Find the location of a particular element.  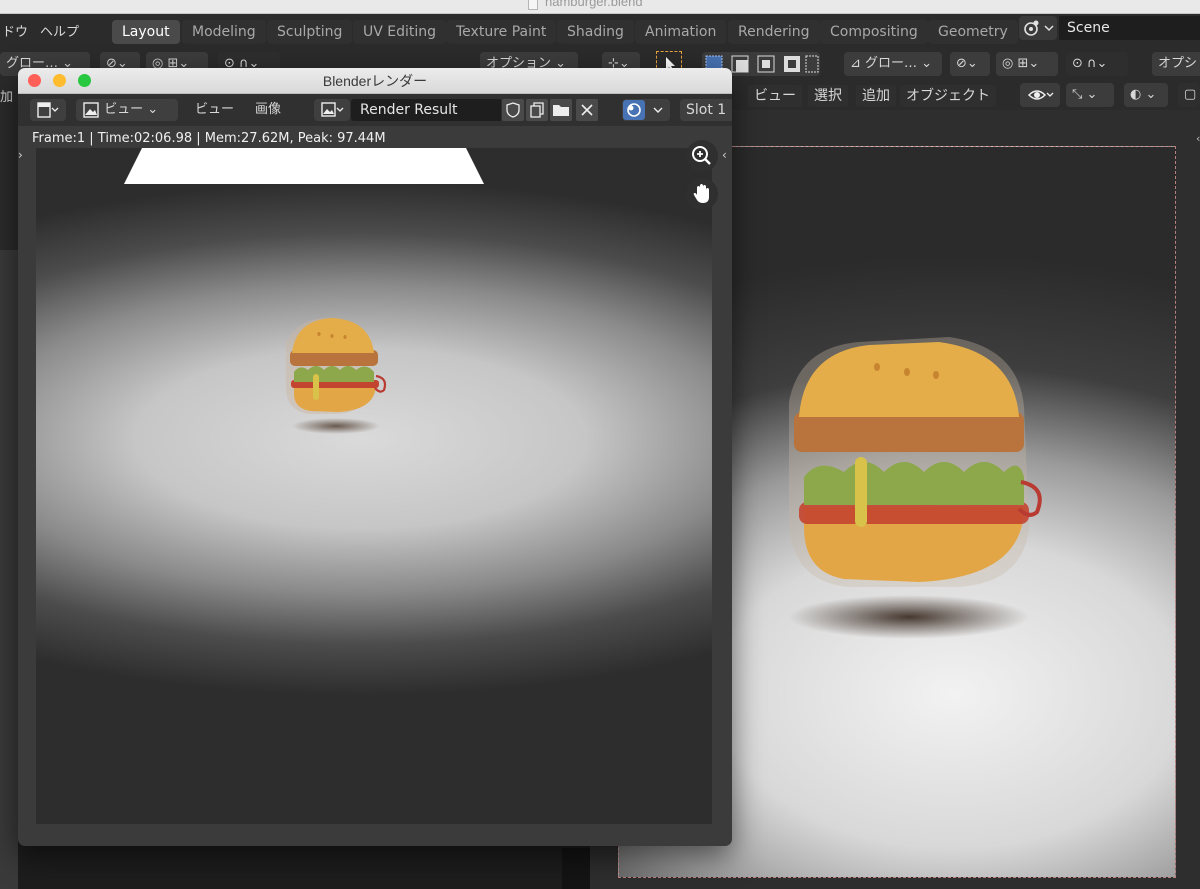

image-editor-header: ビュー ⌄ ビュー 画像 Render Result Slot 1 is located at coordinates (375, 110).